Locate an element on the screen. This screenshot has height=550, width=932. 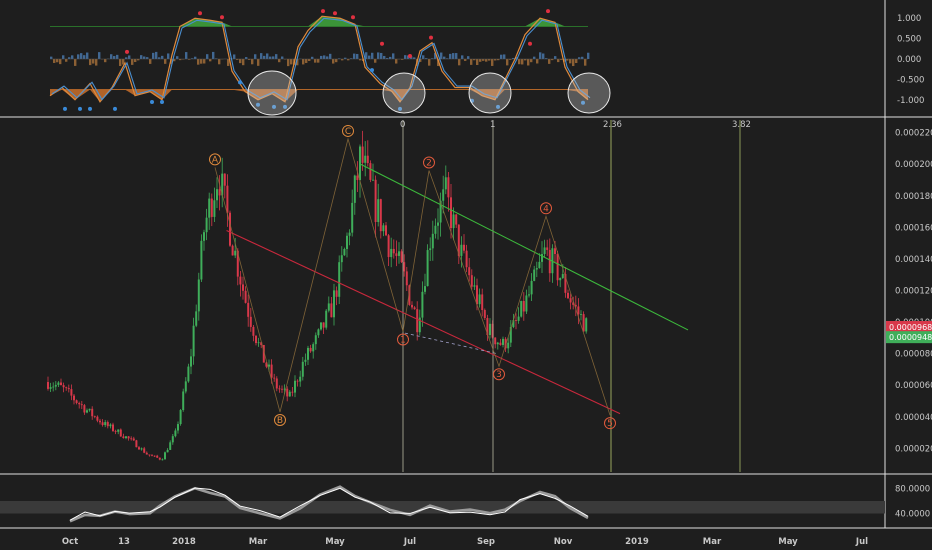
time-tick-label: Jul is located at coordinates (409, 542).